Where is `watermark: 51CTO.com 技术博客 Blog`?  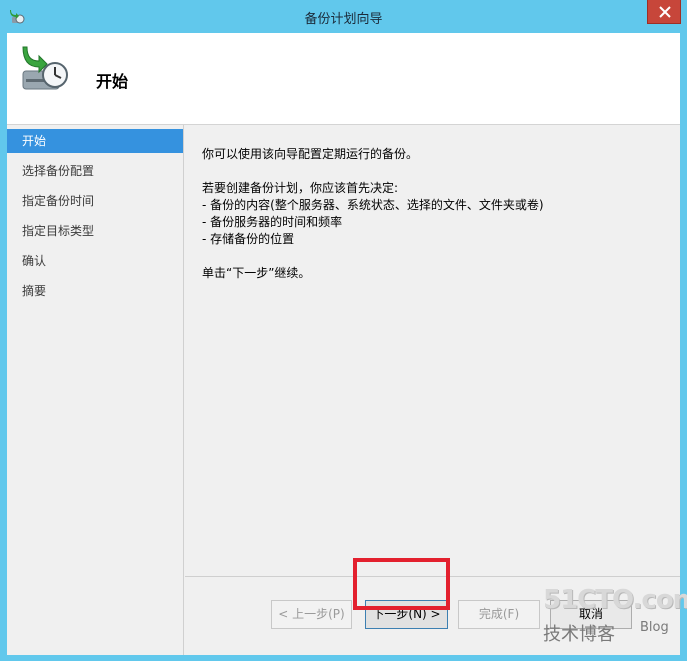
watermark: 51CTO.com 技术博客 Blog is located at coordinates (612, 615).